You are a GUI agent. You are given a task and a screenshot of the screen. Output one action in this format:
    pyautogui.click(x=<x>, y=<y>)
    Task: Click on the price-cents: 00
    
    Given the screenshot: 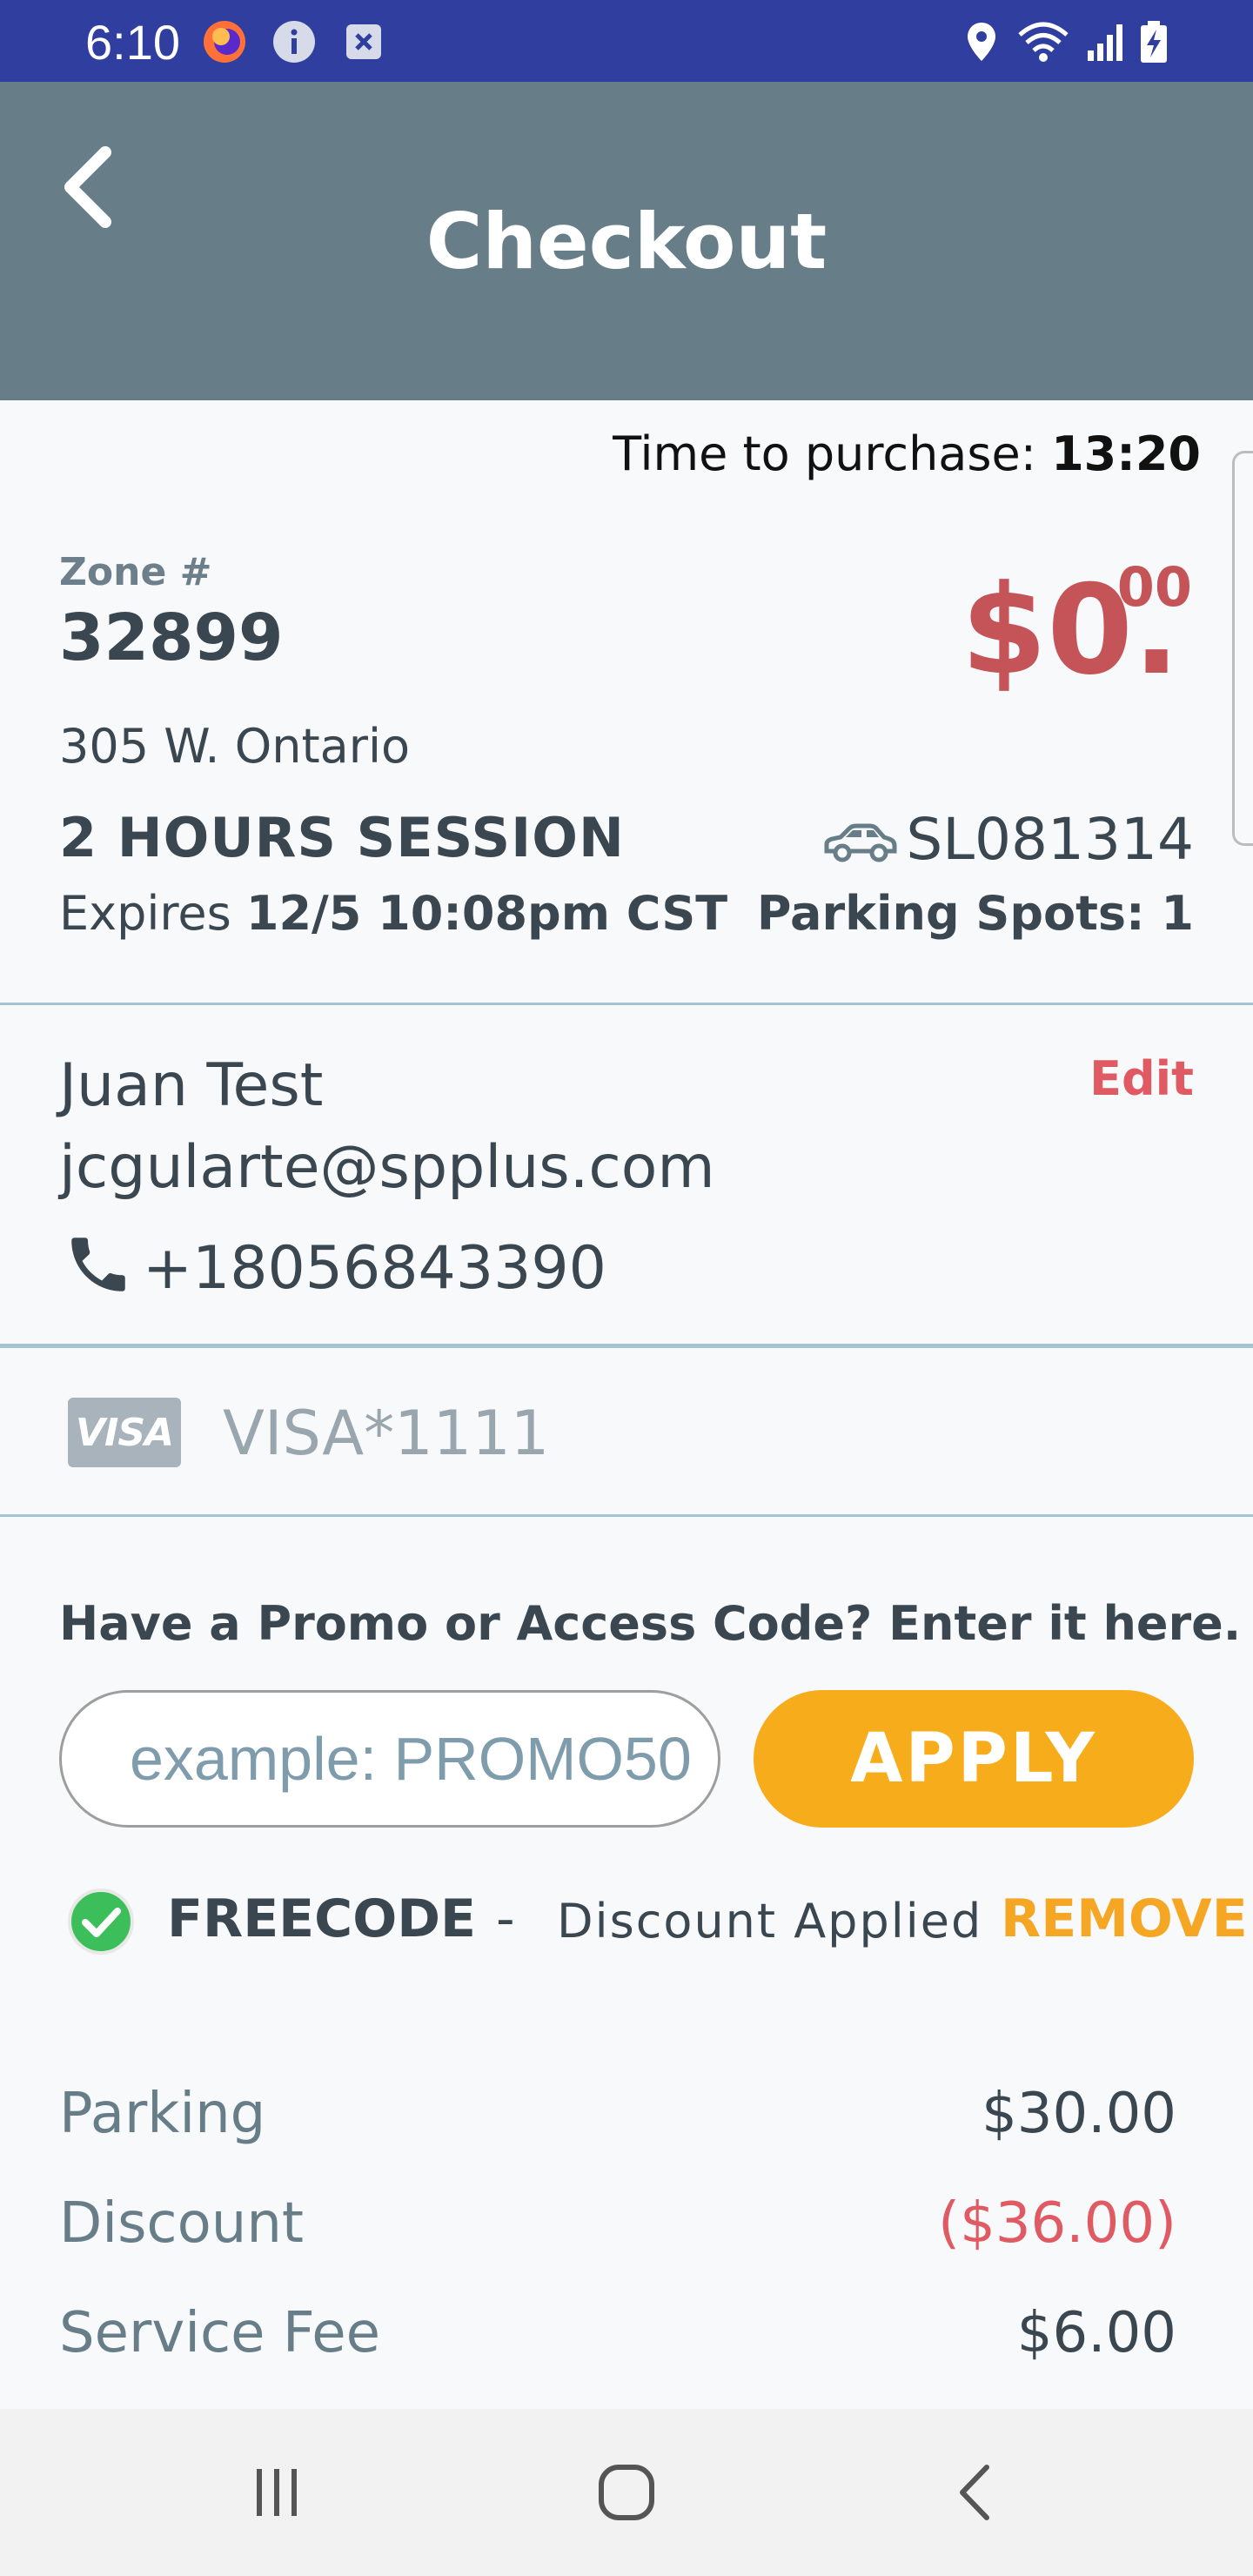 What is the action you would take?
    pyautogui.click(x=1154, y=587)
    